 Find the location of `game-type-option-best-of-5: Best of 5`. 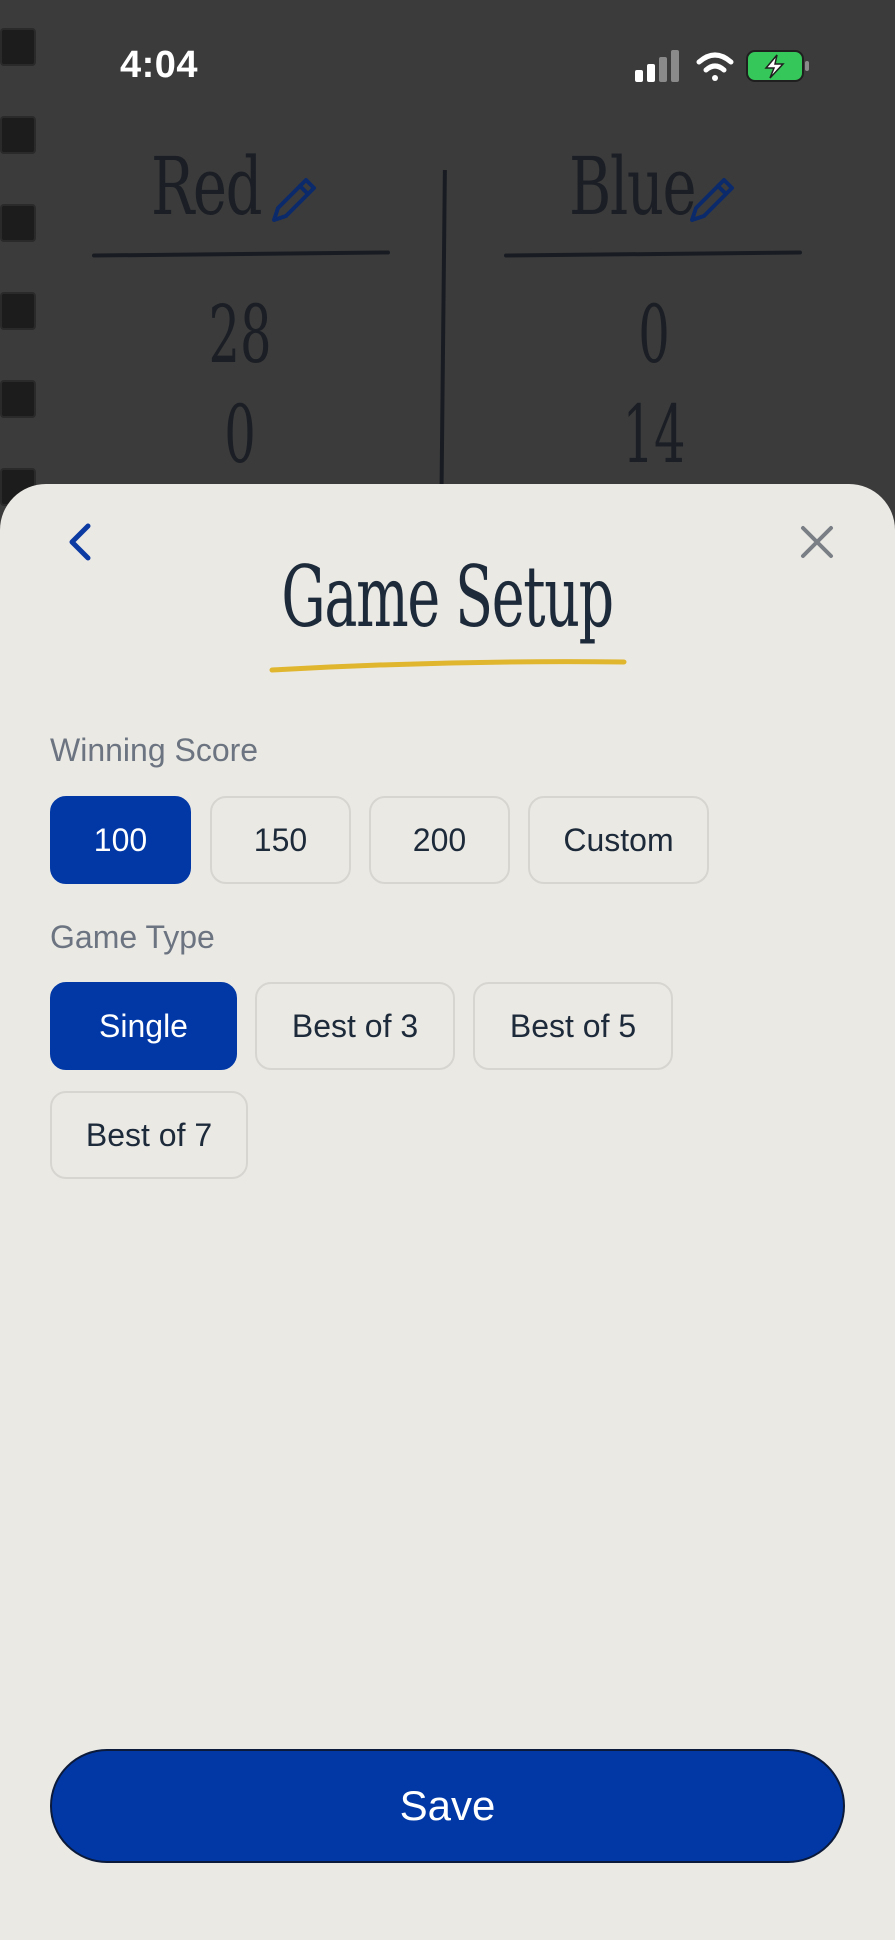

game-type-option-best-of-5: Best of 5 is located at coordinates (573, 1026).